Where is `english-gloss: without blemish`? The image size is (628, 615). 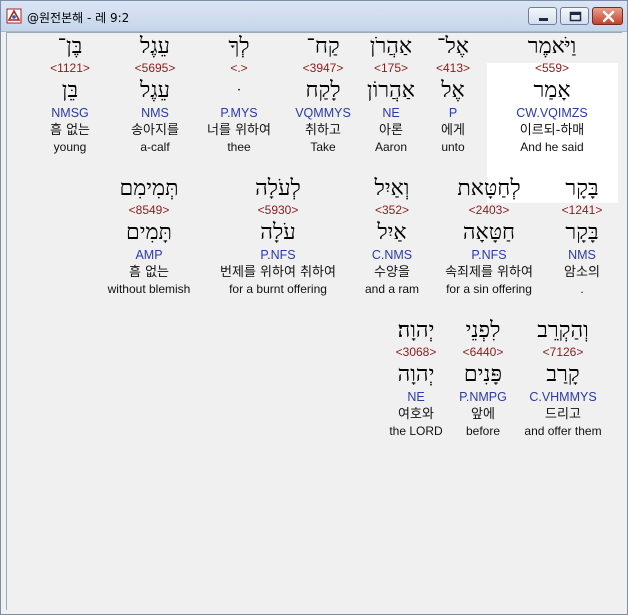 english-gloss: without blemish is located at coordinates (149, 289).